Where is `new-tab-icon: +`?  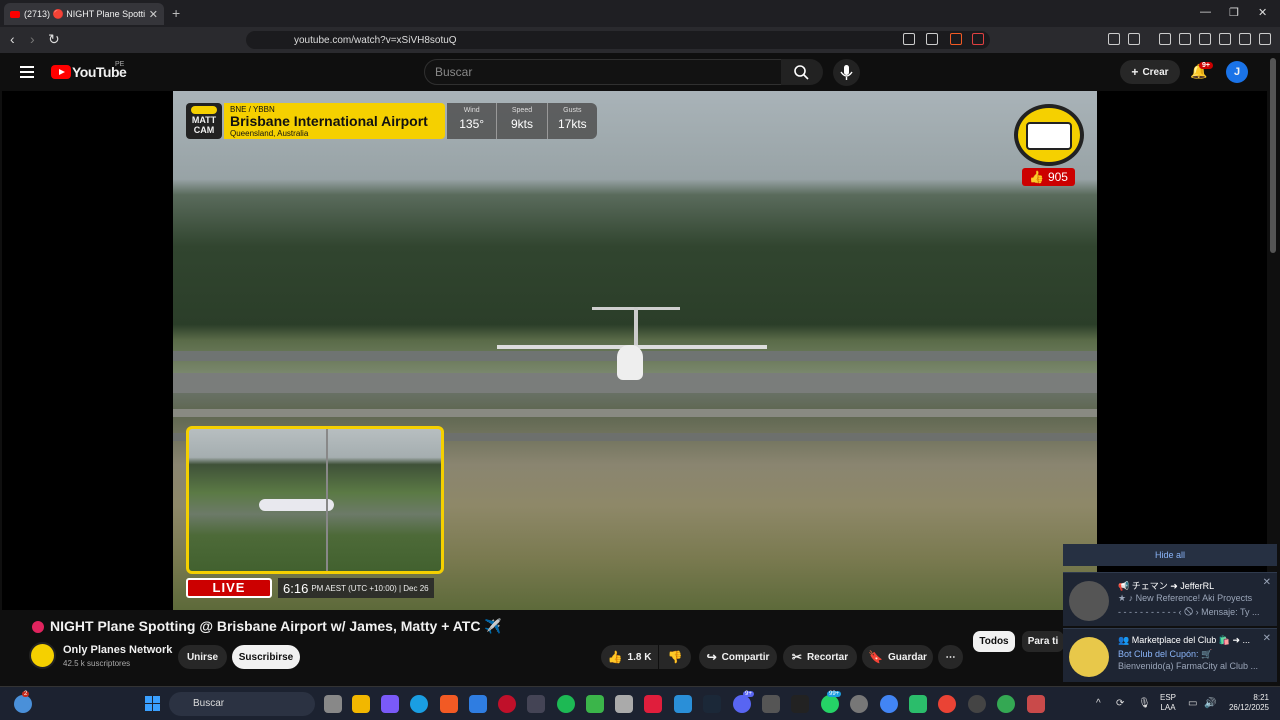 new-tab-icon: + is located at coordinates (176, 13).